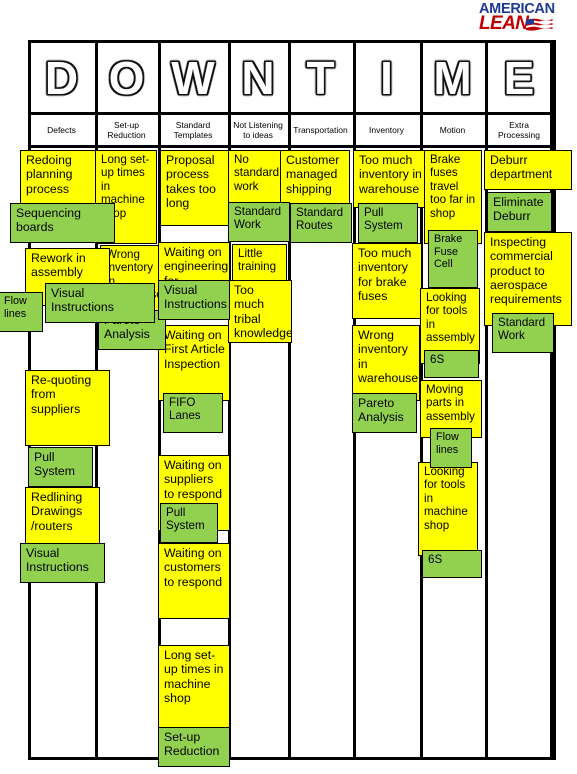 The height and width of the screenshot is (774, 577). I want to click on countermeasure-note-standard-templates: Pull System, so click(189, 523).